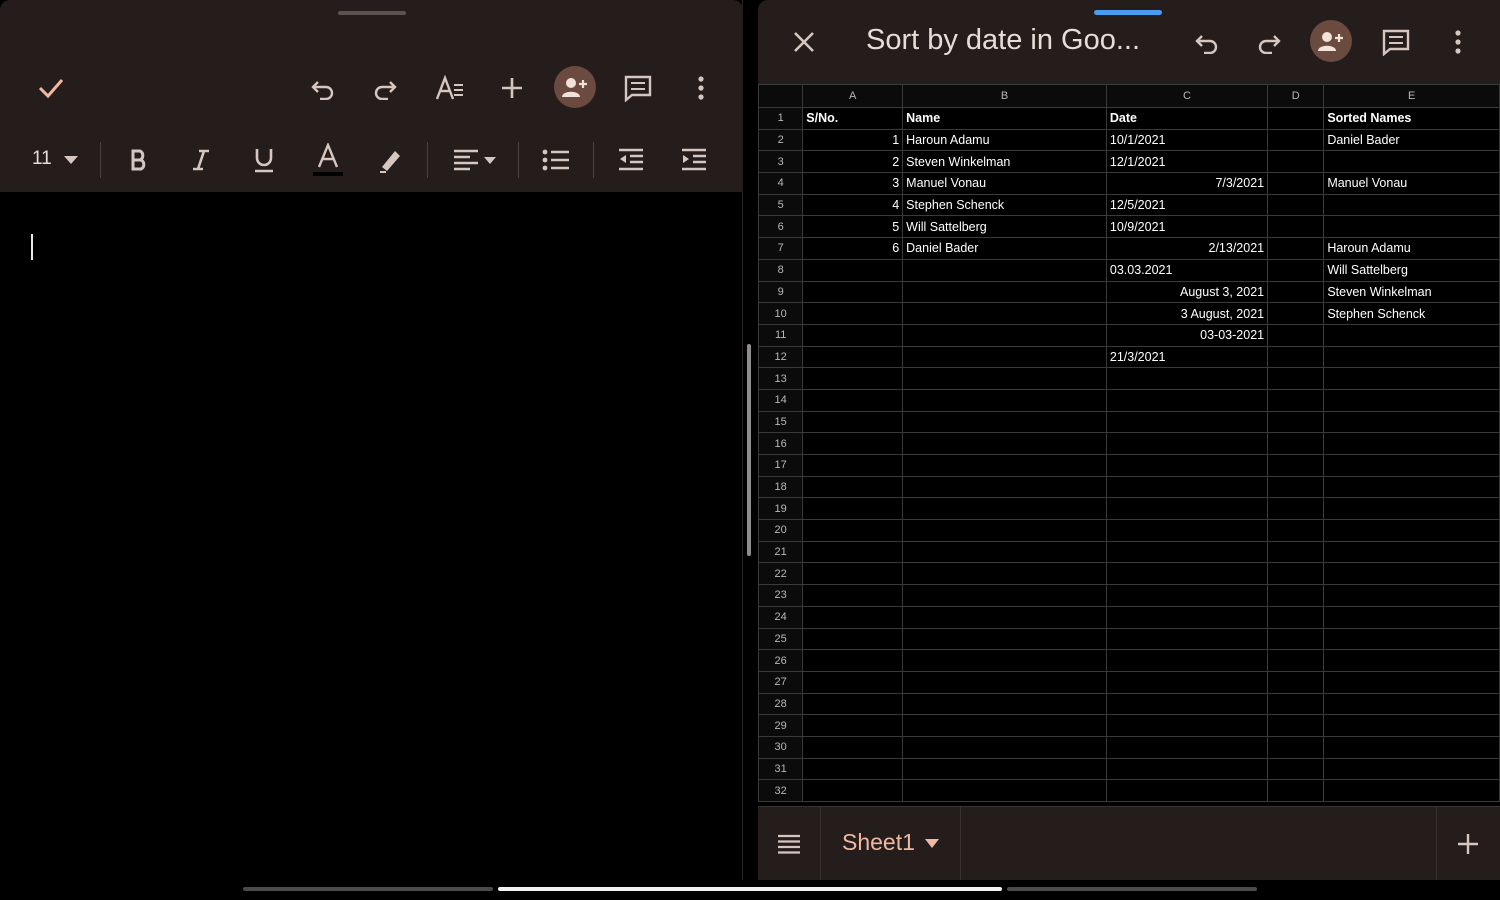  What do you see at coordinates (32, 247) in the screenshot?
I see `text-cursor` at bounding box center [32, 247].